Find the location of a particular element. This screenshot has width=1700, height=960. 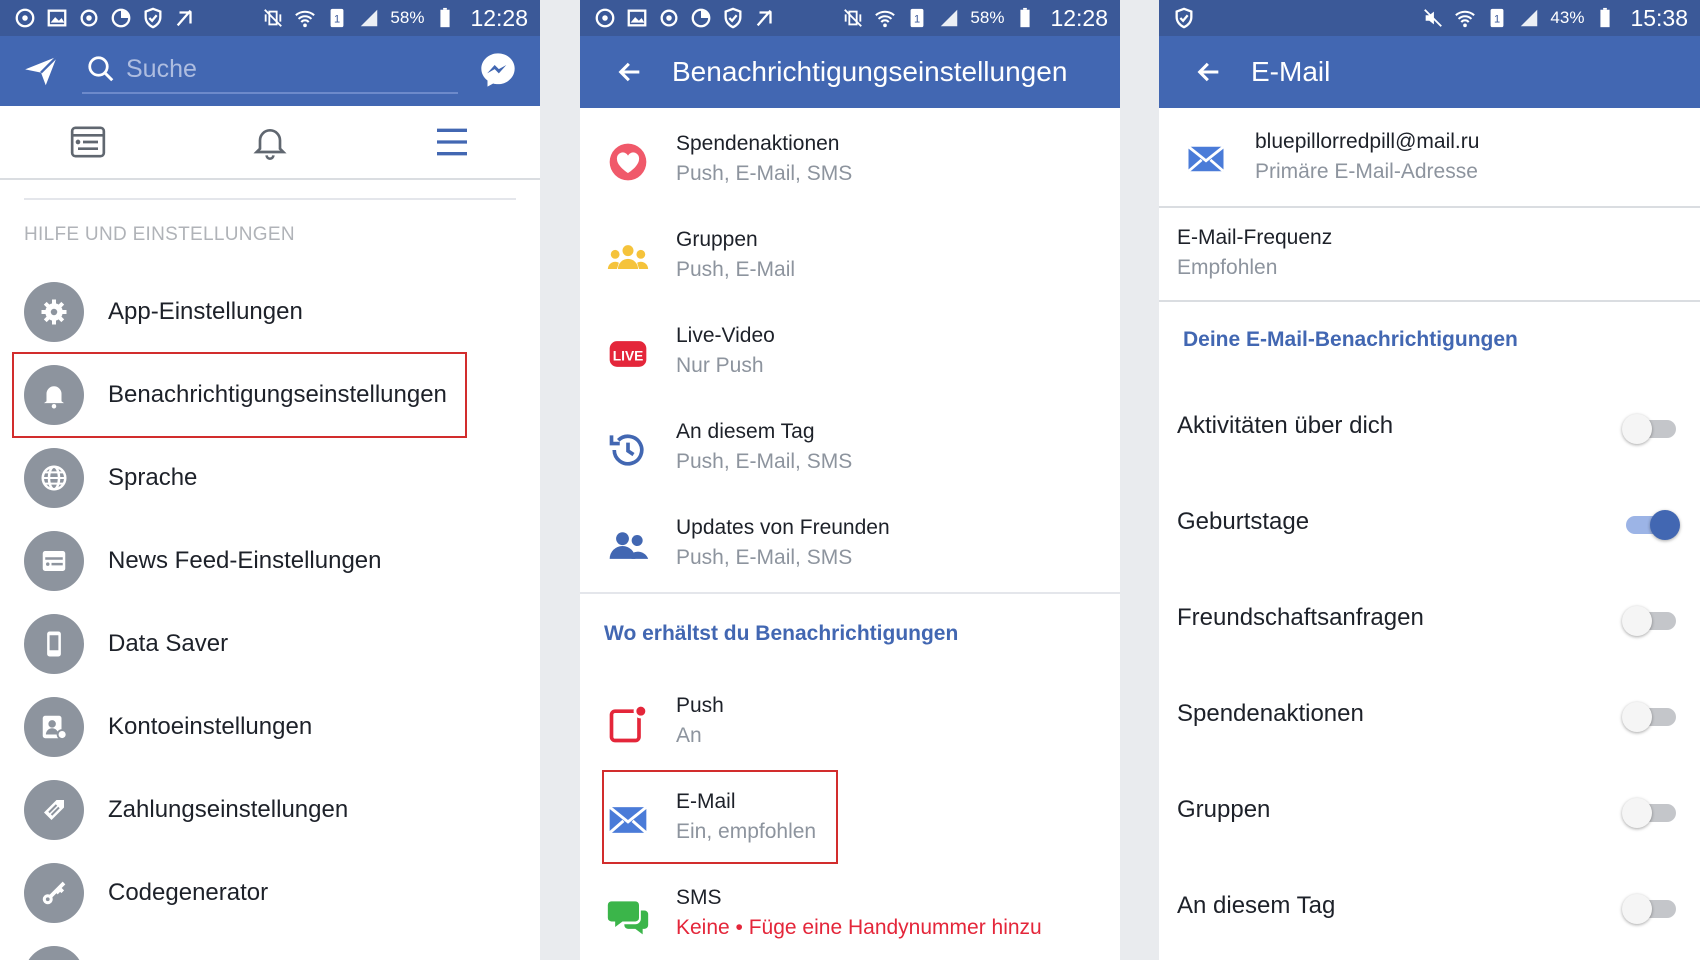

menu-item-data-saver: Data Saver is located at coordinates (274, 644).